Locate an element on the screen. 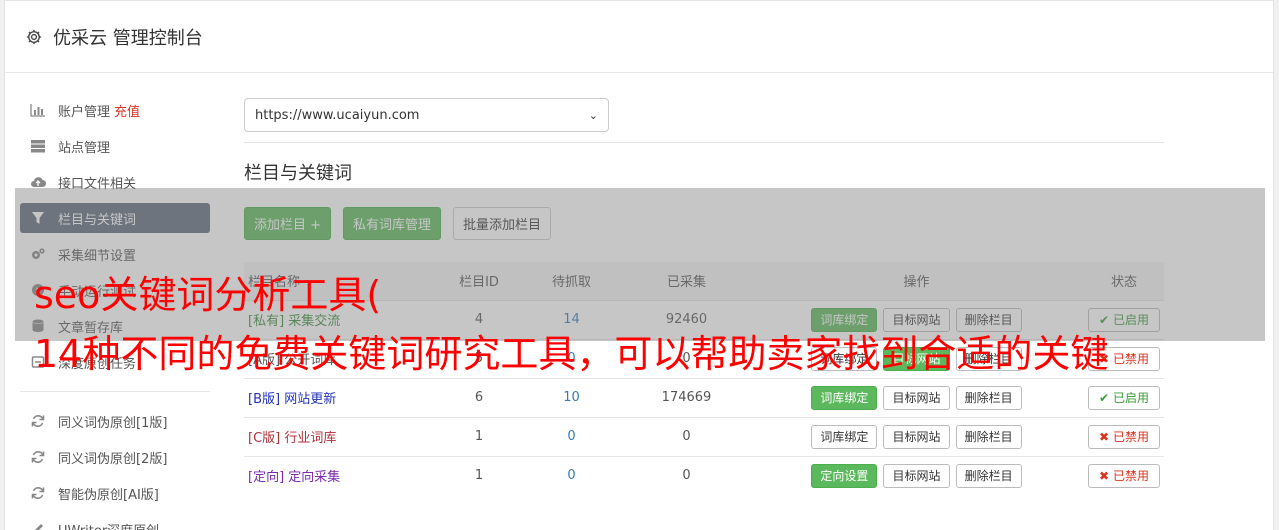 This screenshot has width=1279, height=530. column-name-cell: [定向] 定向采集 is located at coordinates (341, 475).